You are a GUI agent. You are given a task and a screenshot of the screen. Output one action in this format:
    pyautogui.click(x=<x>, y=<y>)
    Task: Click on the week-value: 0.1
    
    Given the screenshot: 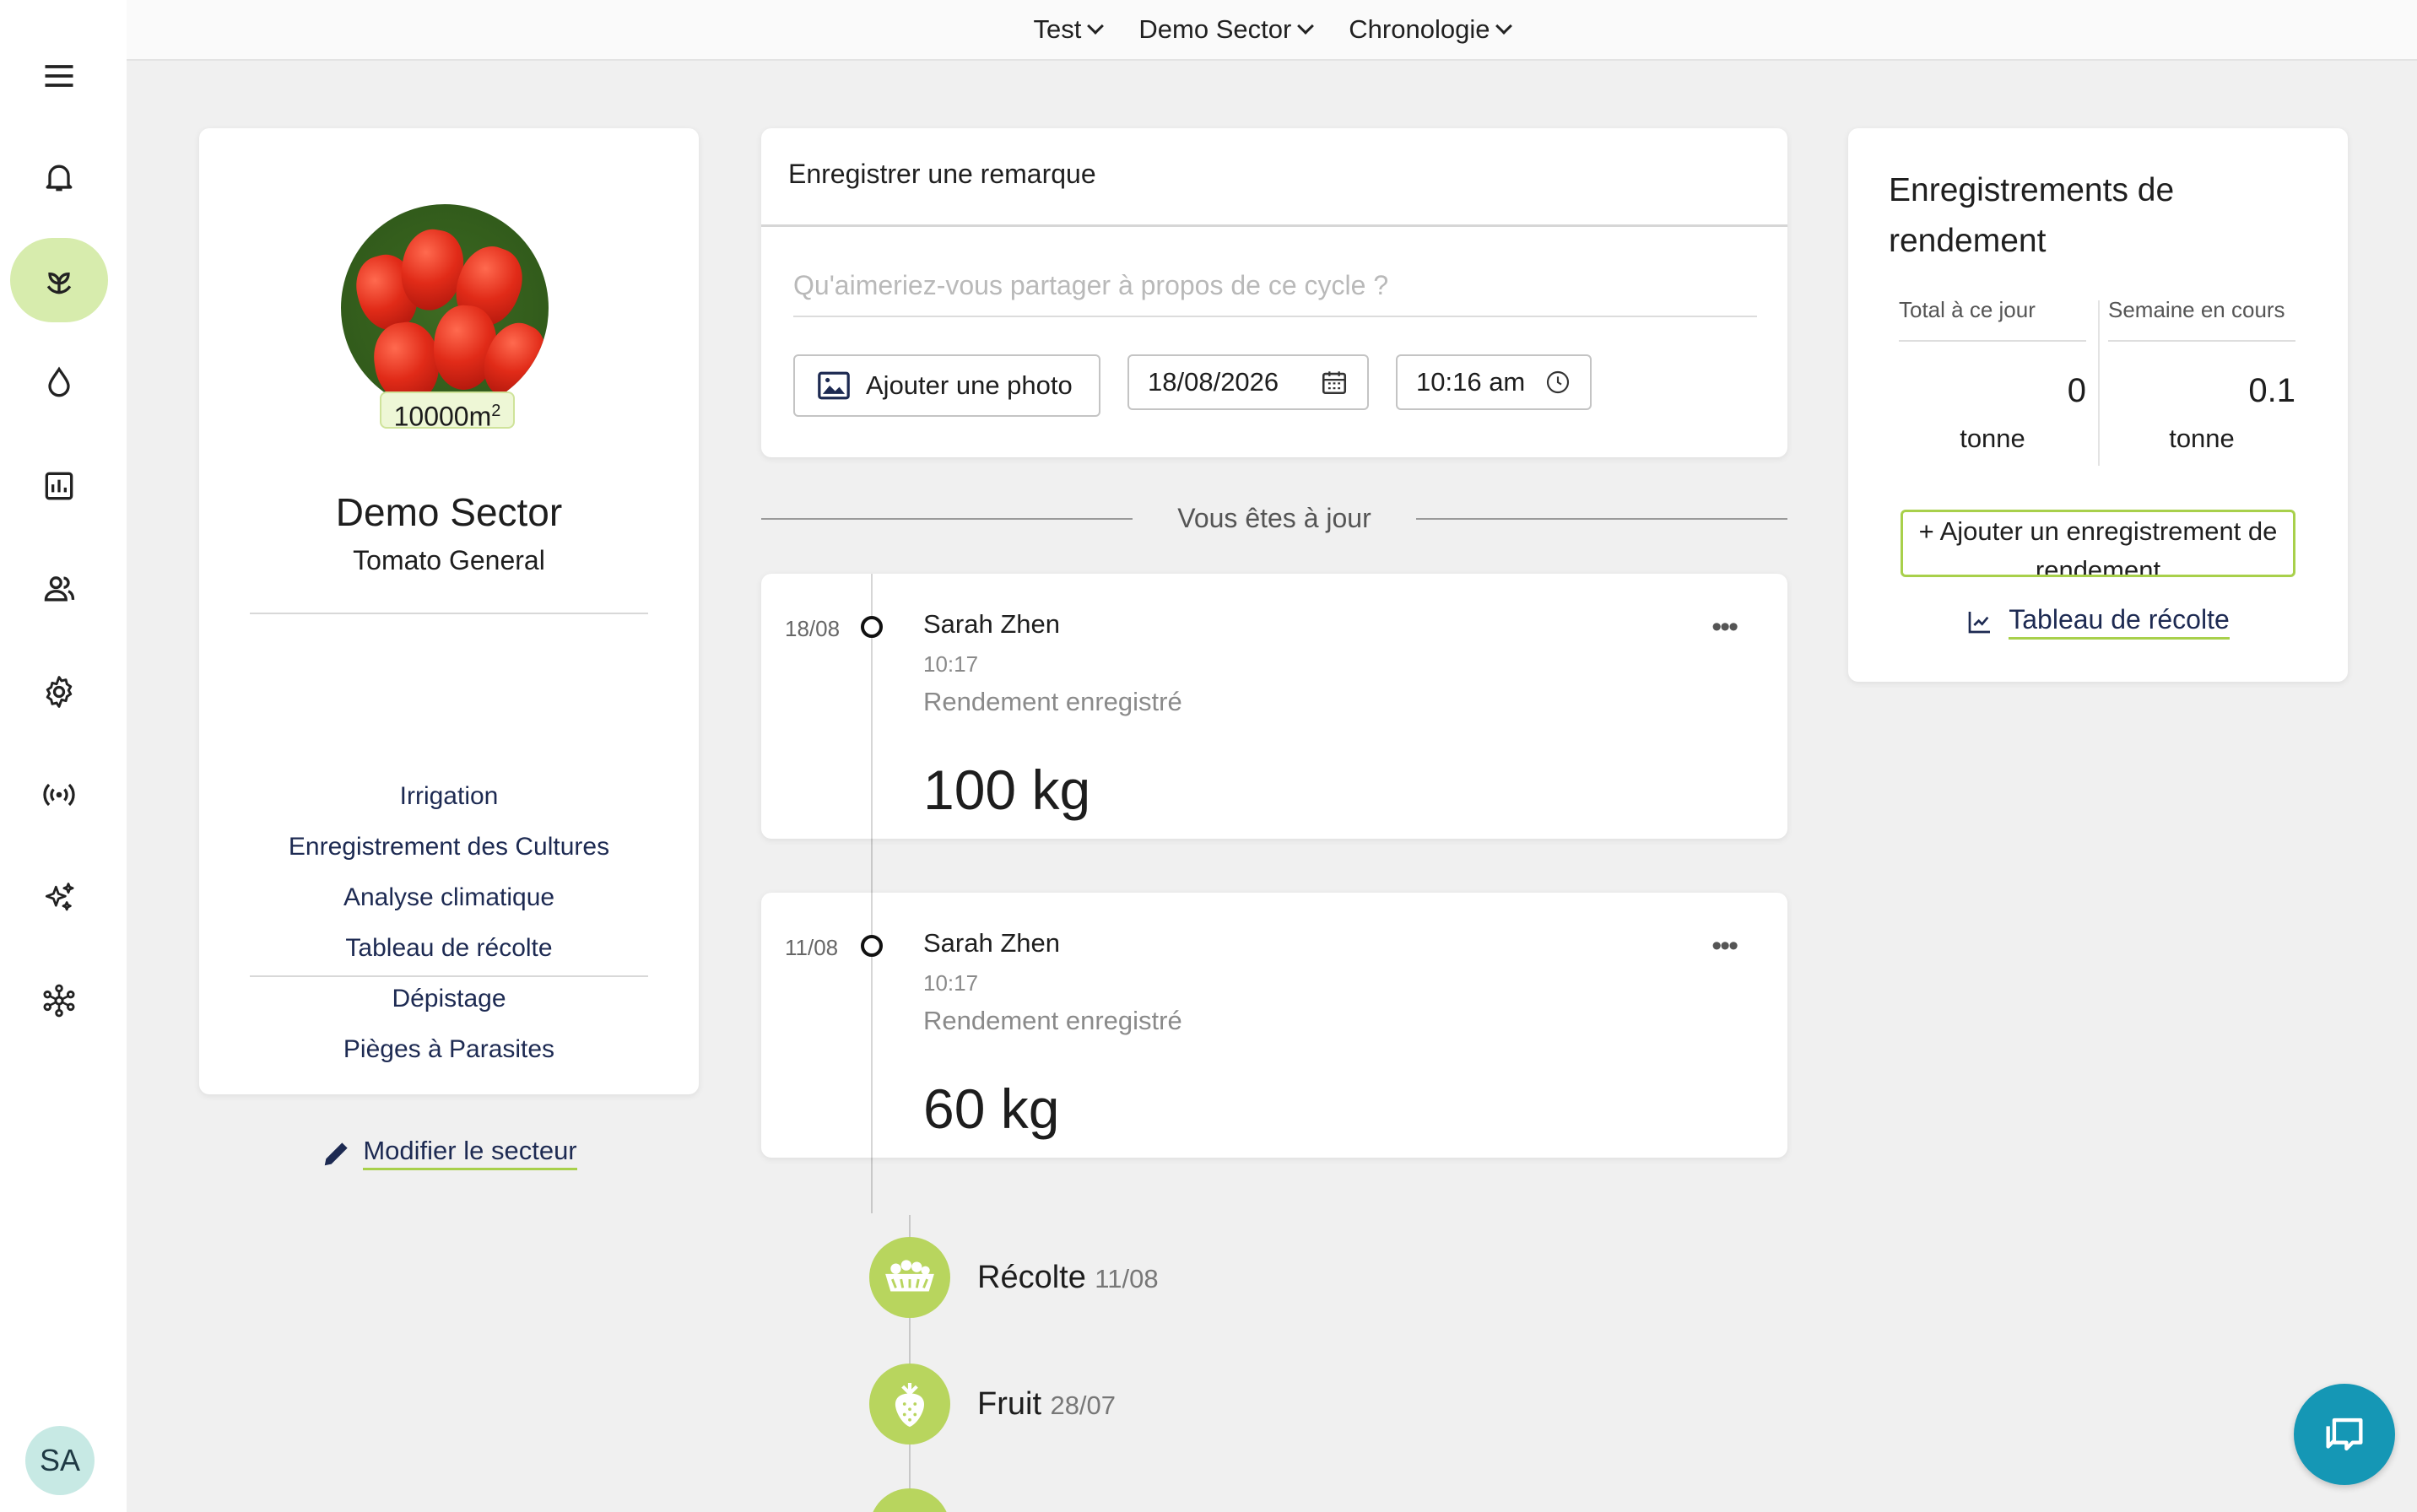 What is the action you would take?
    pyautogui.click(x=2271, y=390)
    